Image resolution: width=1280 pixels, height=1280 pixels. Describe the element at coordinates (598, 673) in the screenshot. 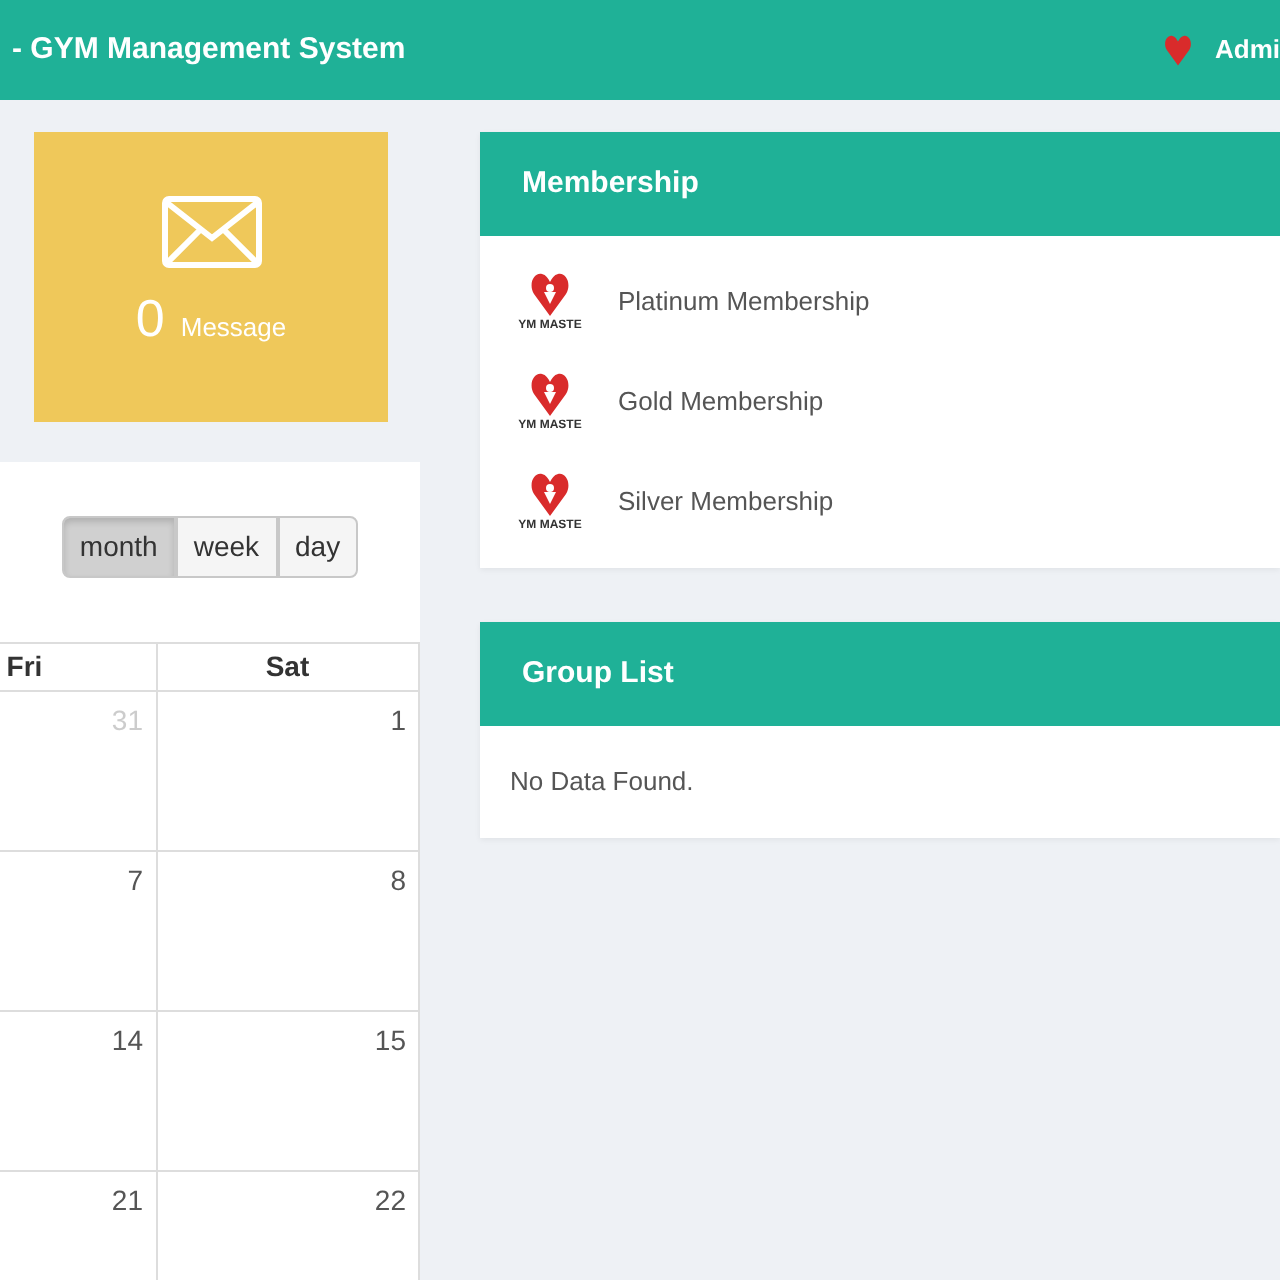

I see `card-title: Group List` at that location.